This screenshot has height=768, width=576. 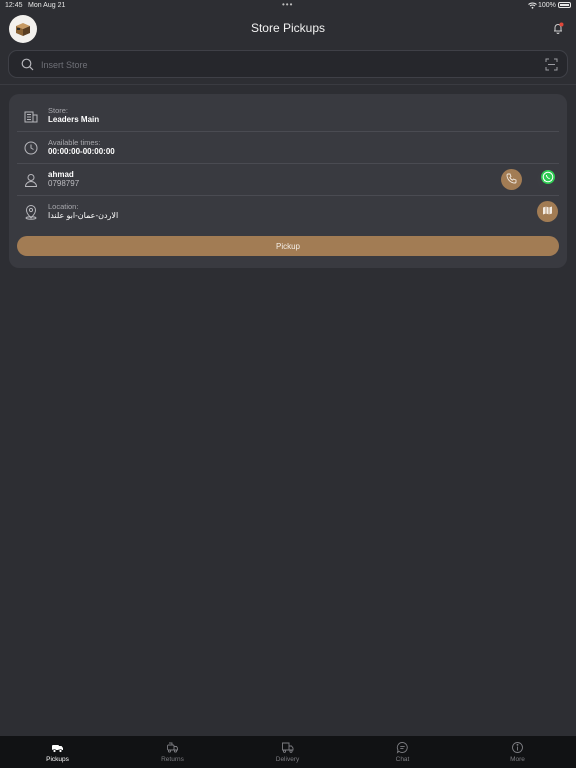 I want to click on battery-icon, so click(x=564, y=5).